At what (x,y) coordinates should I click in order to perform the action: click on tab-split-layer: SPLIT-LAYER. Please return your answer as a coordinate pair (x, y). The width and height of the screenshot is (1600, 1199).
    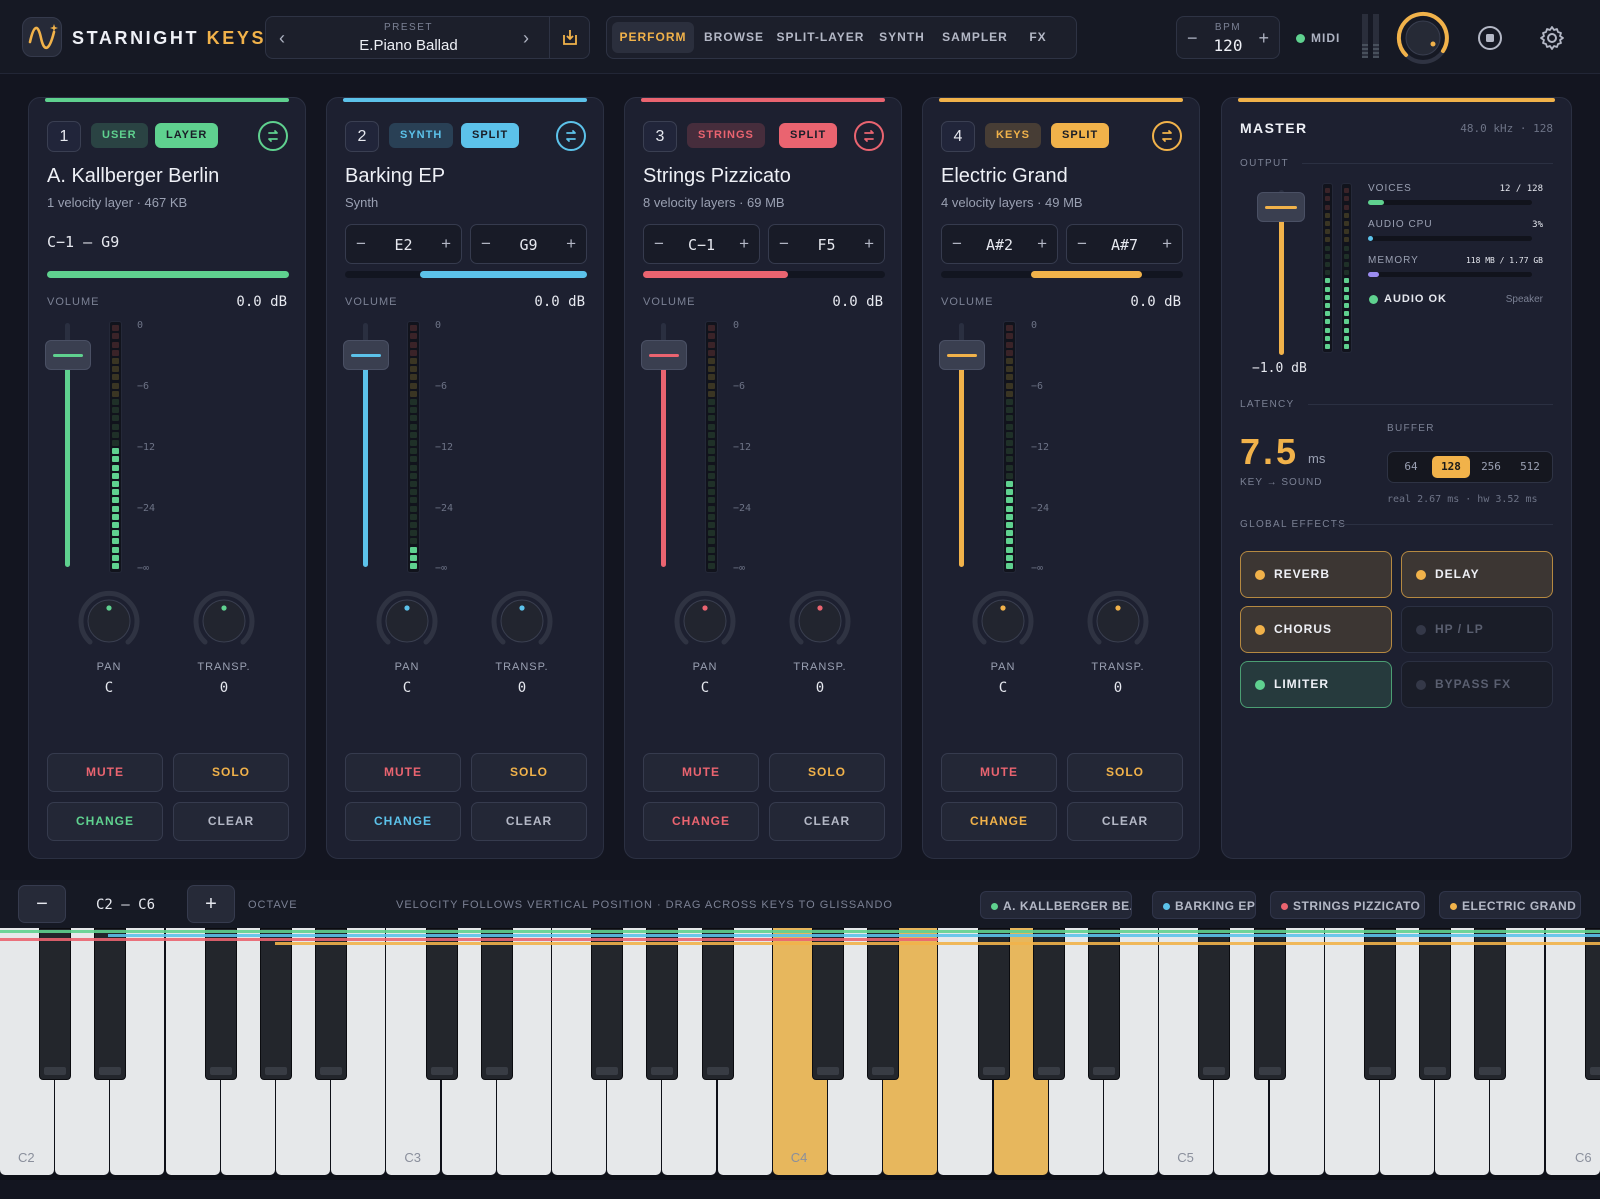
    Looking at the image, I should click on (820, 37).